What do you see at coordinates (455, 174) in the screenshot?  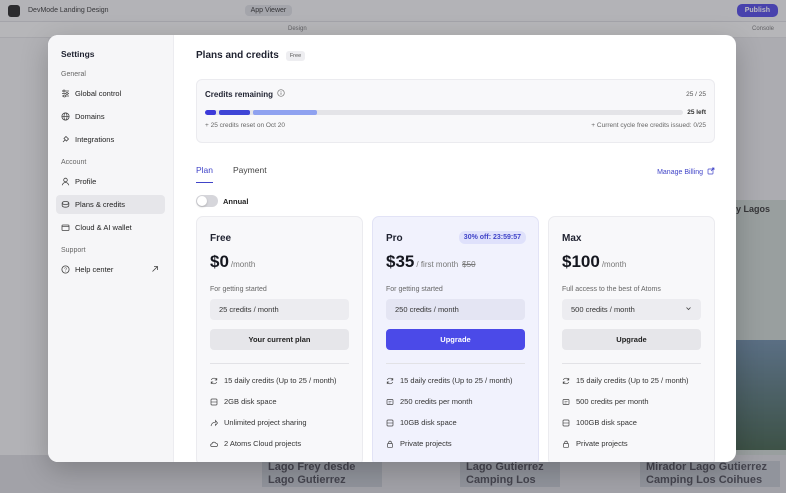 I see `plan-tabs: Plan Payment Manage Billing` at bounding box center [455, 174].